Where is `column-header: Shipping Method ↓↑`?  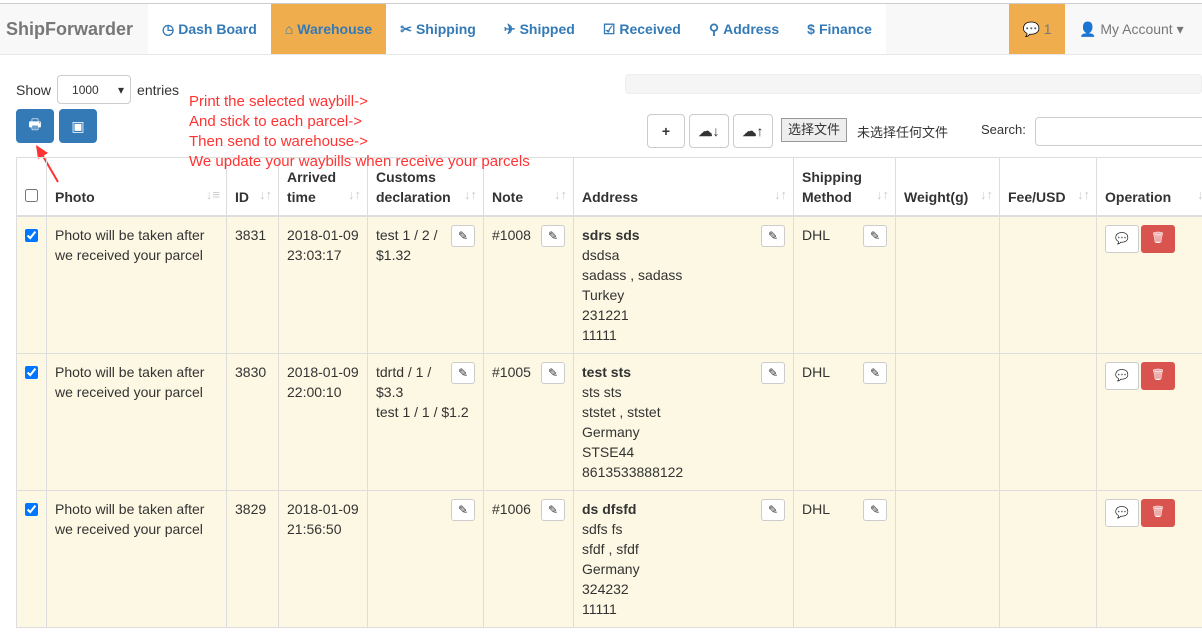 column-header: Shipping Method ↓↑ is located at coordinates (844, 187).